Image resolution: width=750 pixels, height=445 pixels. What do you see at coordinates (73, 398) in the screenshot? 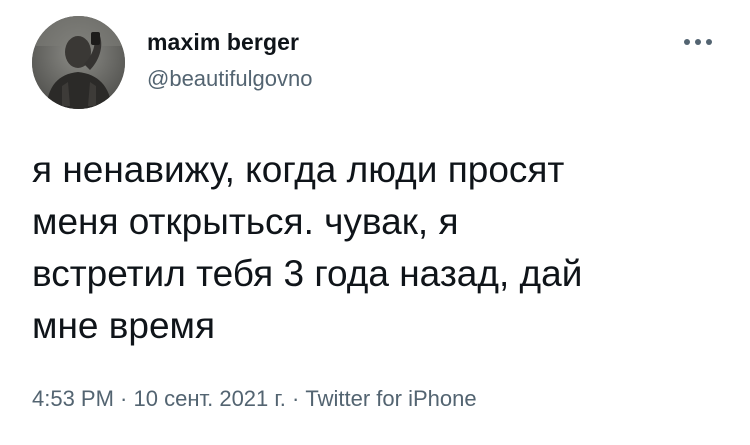
I see `tweet-time: 4:53 PM` at bounding box center [73, 398].